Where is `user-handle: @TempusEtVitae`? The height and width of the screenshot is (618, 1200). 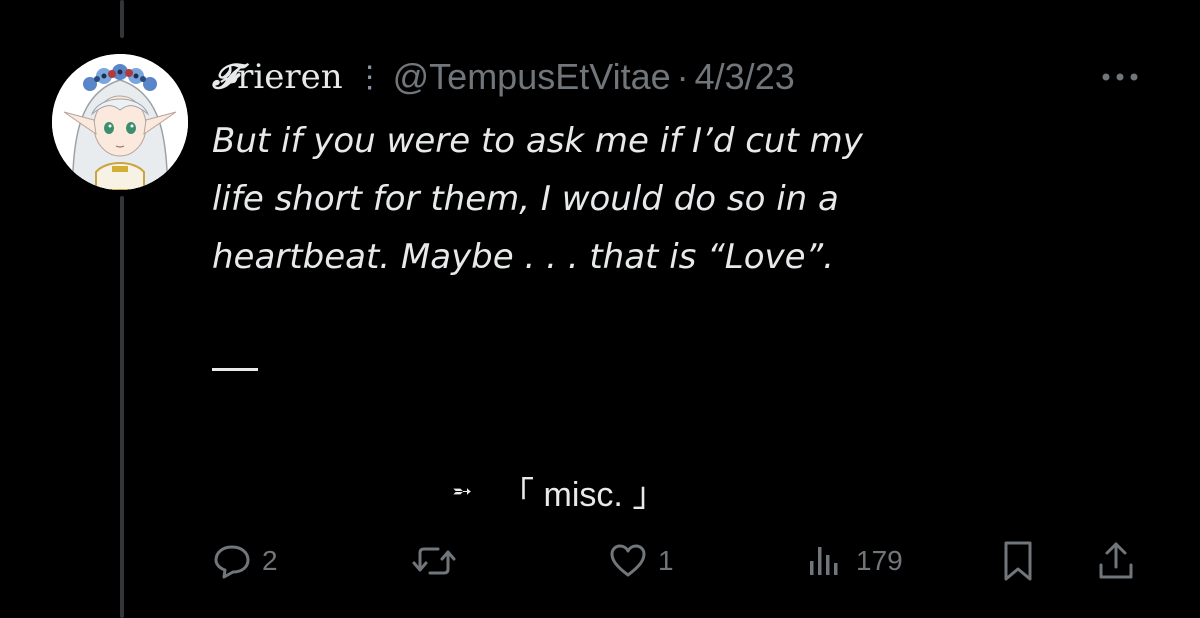
user-handle: @TempusEtVitae is located at coordinates (532, 77).